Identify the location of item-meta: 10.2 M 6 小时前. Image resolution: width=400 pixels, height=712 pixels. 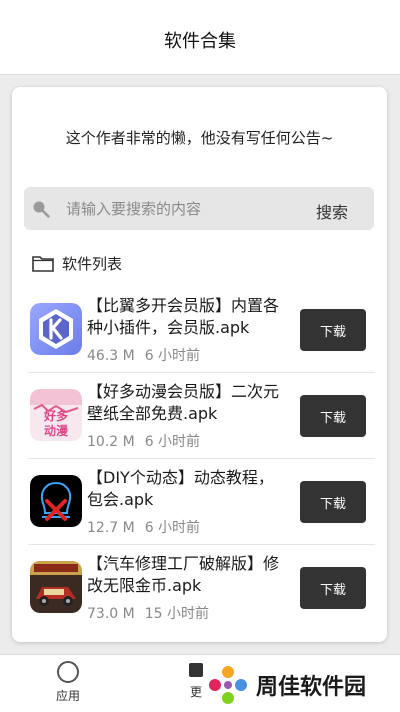
(143, 441).